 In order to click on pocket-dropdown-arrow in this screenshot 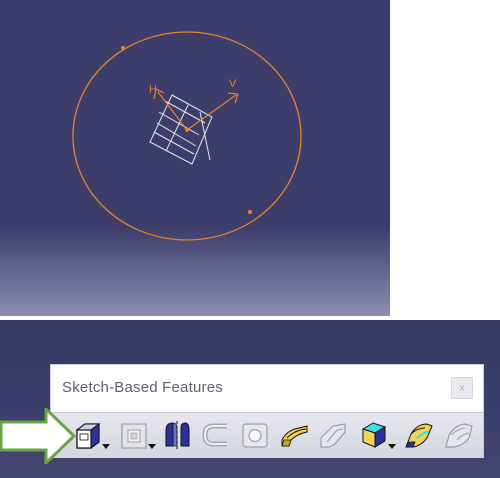, I will do `click(152, 446)`.